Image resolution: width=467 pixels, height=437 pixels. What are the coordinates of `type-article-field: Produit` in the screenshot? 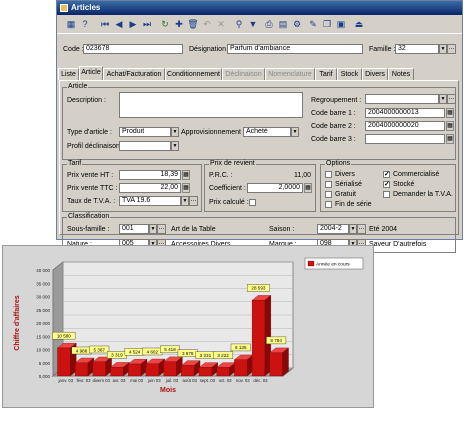 It's located at (145, 132).